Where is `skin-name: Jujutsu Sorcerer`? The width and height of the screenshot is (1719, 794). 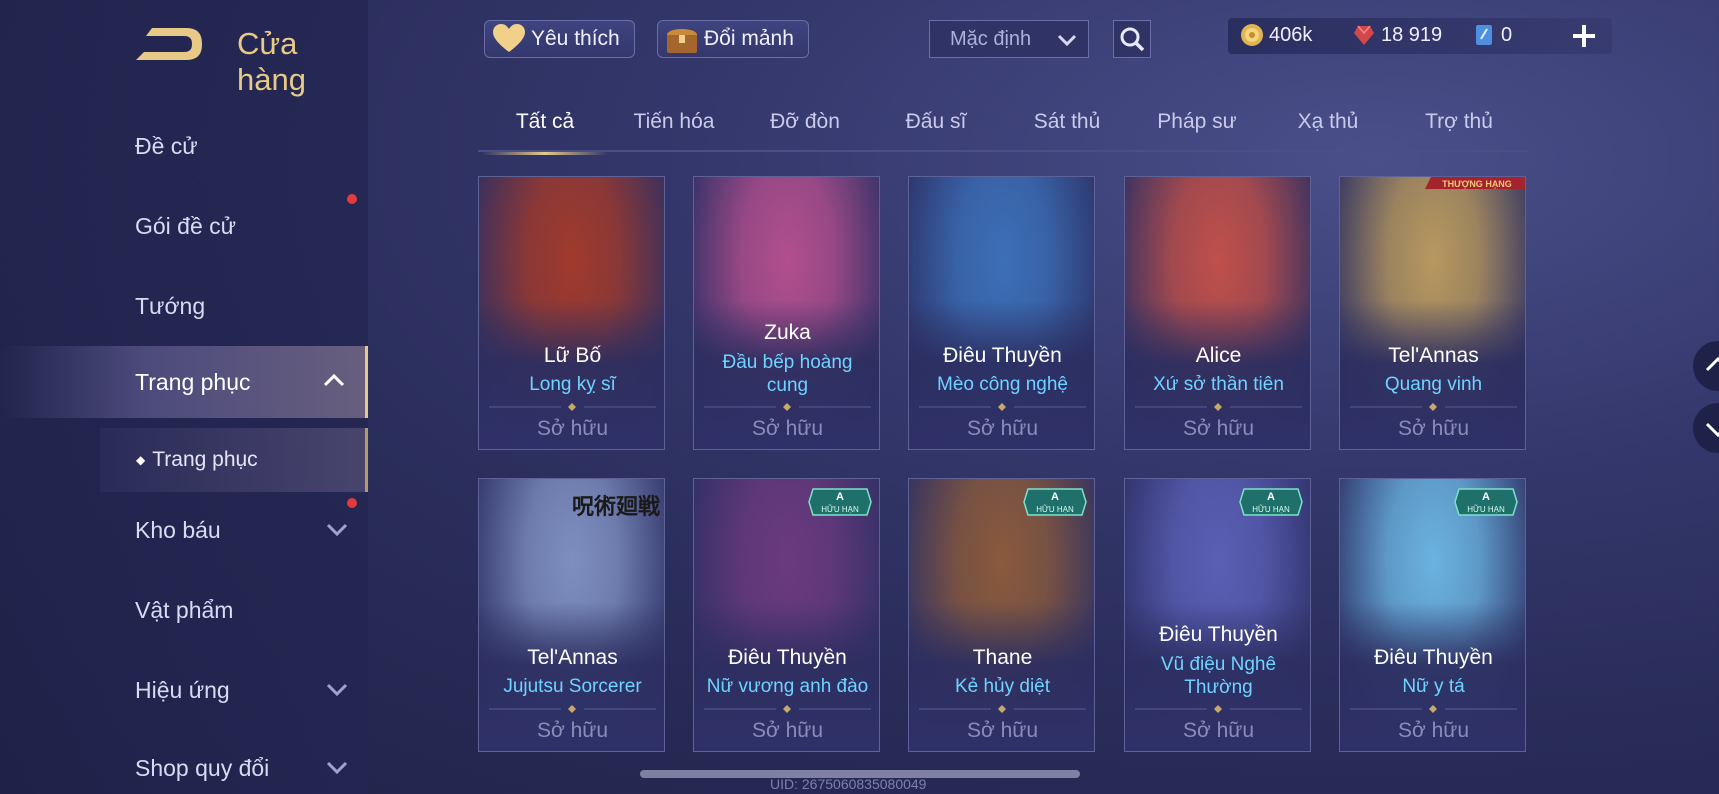 skin-name: Jujutsu Sorcerer is located at coordinates (572, 686).